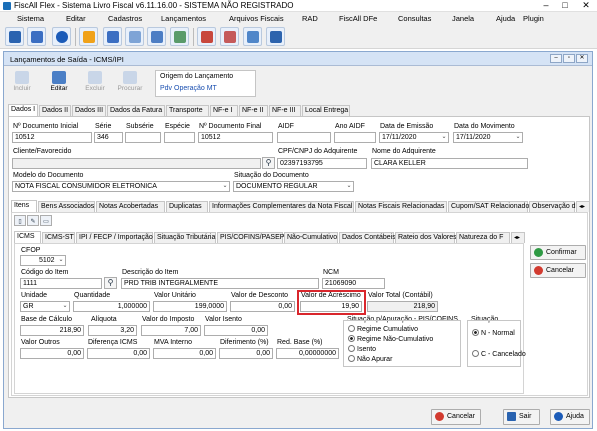 The height and width of the screenshot is (431, 597). I want to click on tab-transporte: Transporte, so click(187, 110).